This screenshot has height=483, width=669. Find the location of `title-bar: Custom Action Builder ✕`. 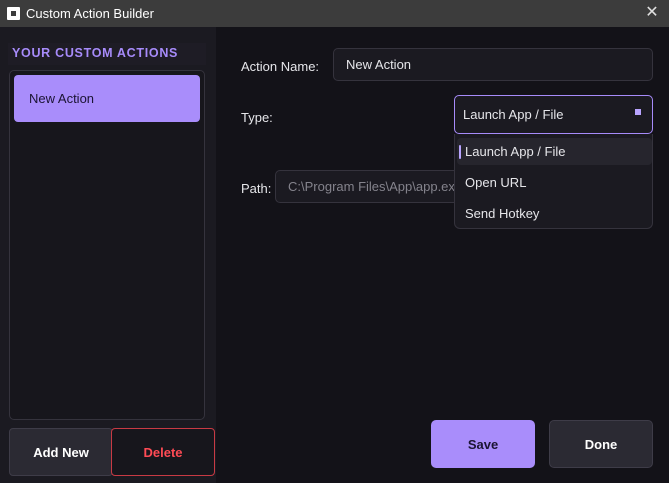

title-bar: Custom Action Builder ✕ is located at coordinates (334, 13).